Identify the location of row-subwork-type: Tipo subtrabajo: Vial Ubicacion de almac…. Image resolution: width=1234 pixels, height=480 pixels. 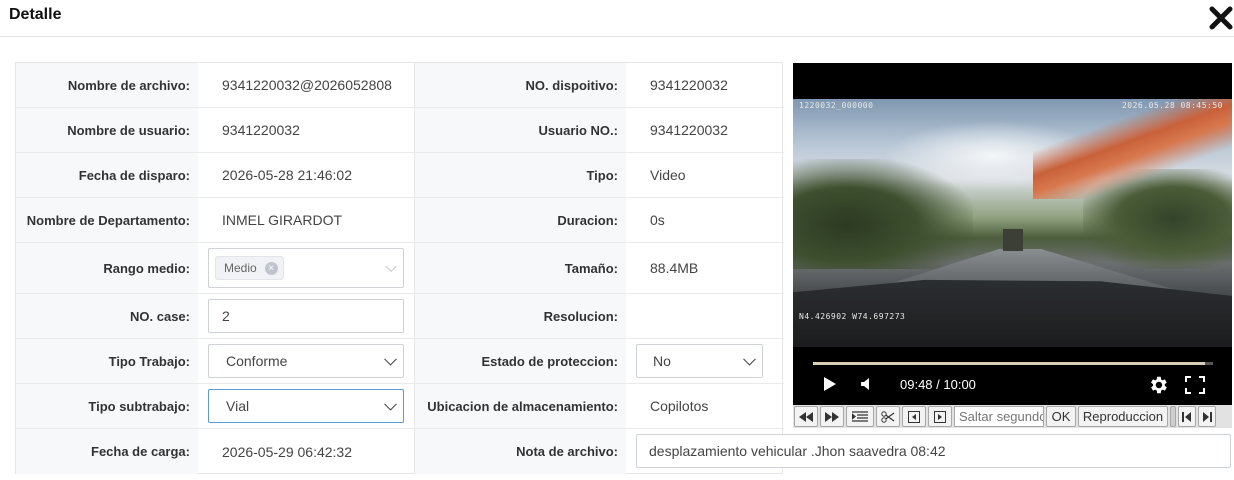
(400, 406).